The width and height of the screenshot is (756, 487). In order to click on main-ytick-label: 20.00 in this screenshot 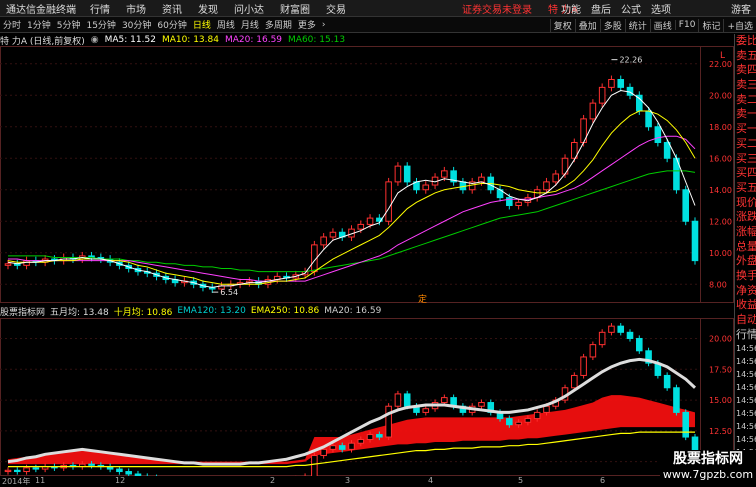, I will do `click(720, 95)`.